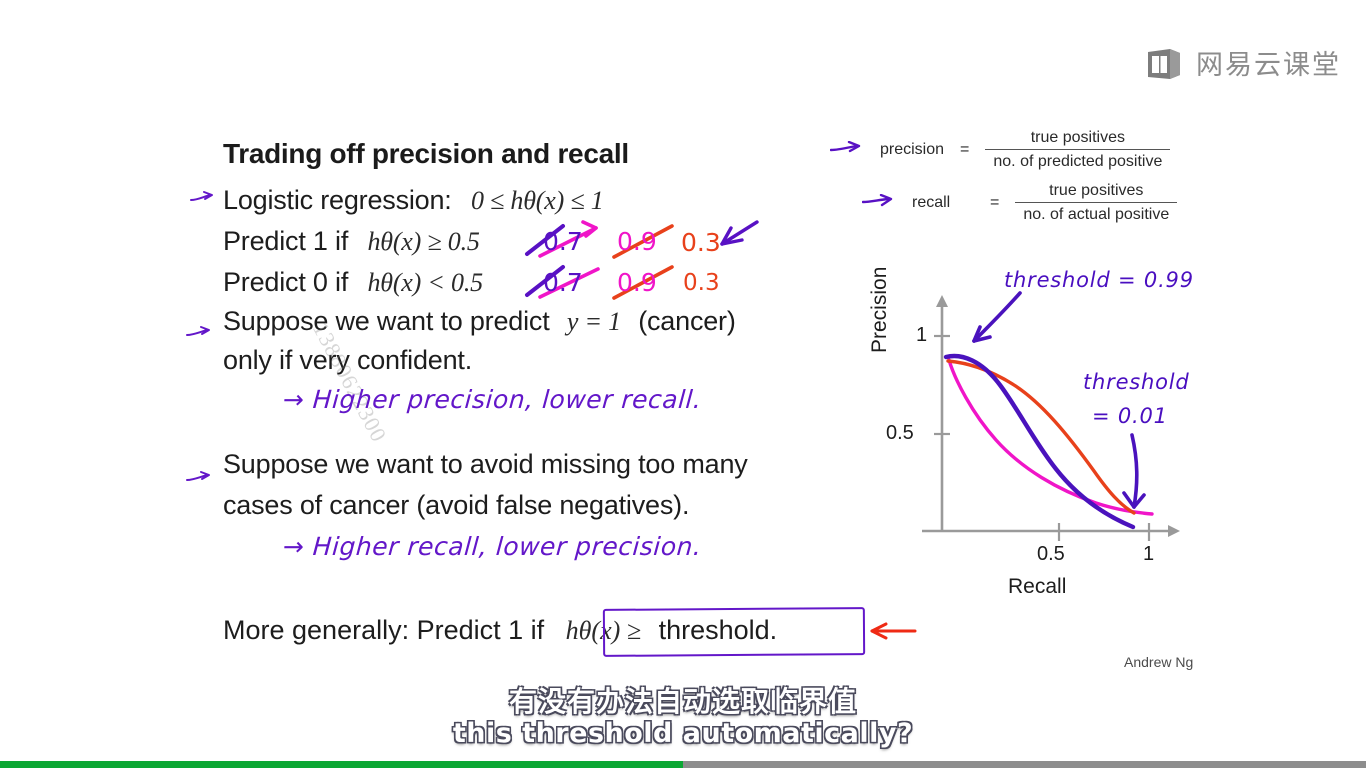 Image resolution: width=1366 pixels, height=768 pixels. What do you see at coordinates (456, 505) in the screenshot?
I see `avoid-missing-line-2: cases of cancer (avoid false negatives).` at bounding box center [456, 505].